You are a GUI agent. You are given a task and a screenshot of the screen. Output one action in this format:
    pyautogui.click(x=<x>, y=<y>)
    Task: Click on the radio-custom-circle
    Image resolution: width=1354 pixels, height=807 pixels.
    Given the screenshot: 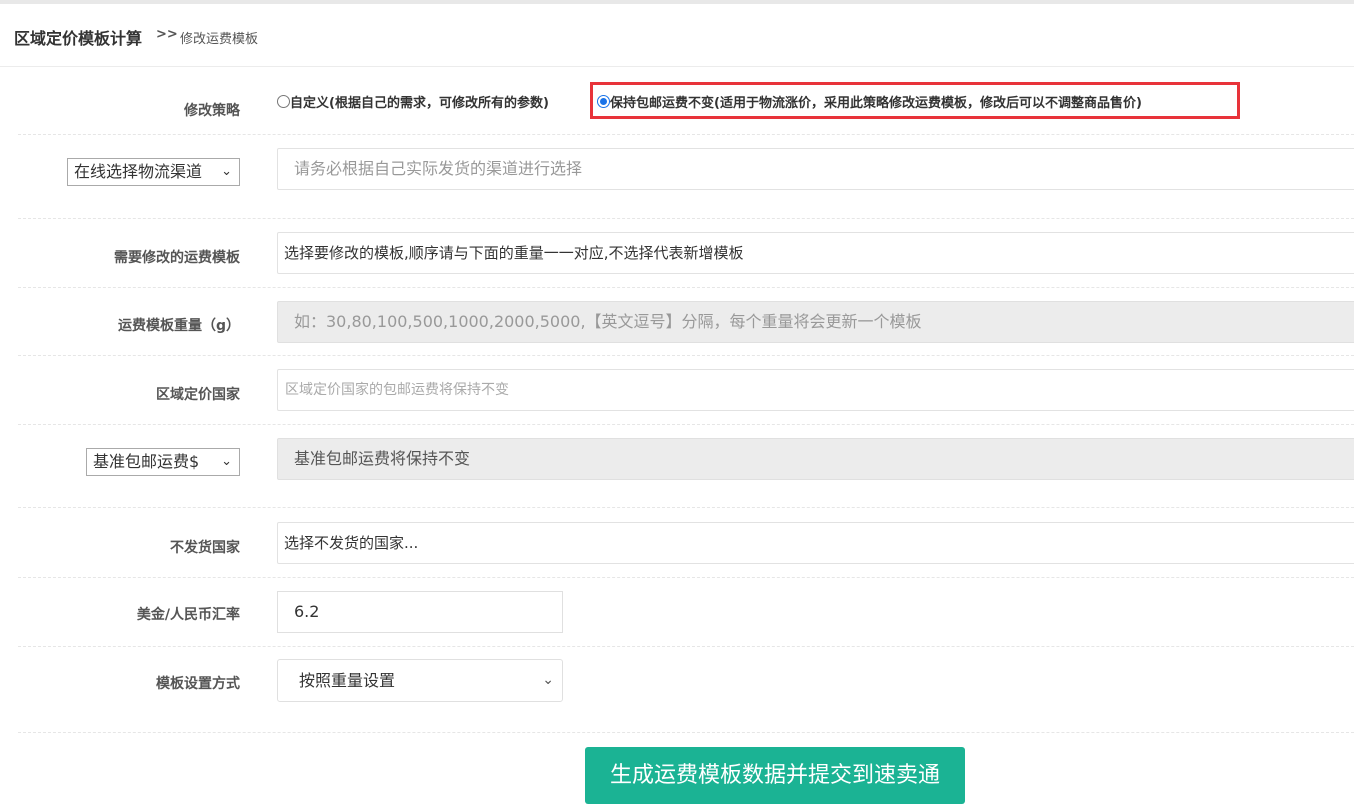 What is the action you would take?
    pyautogui.click(x=283, y=101)
    